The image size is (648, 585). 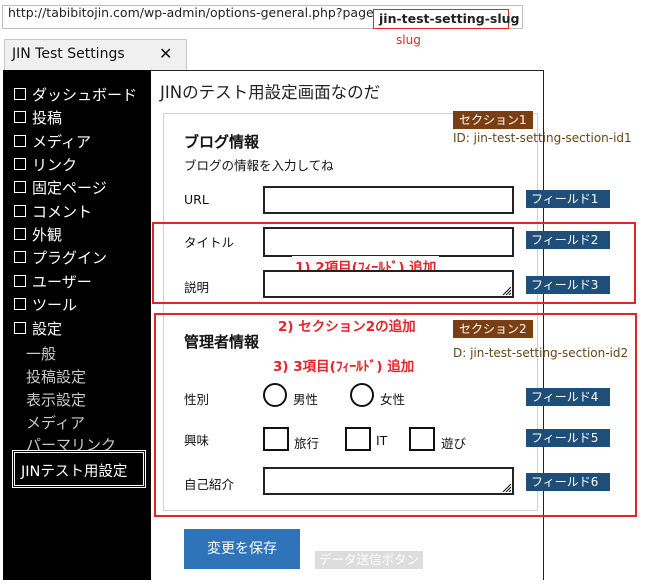 I want to click on sidebar-item-label: ユーザー, so click(x=62, y=282).